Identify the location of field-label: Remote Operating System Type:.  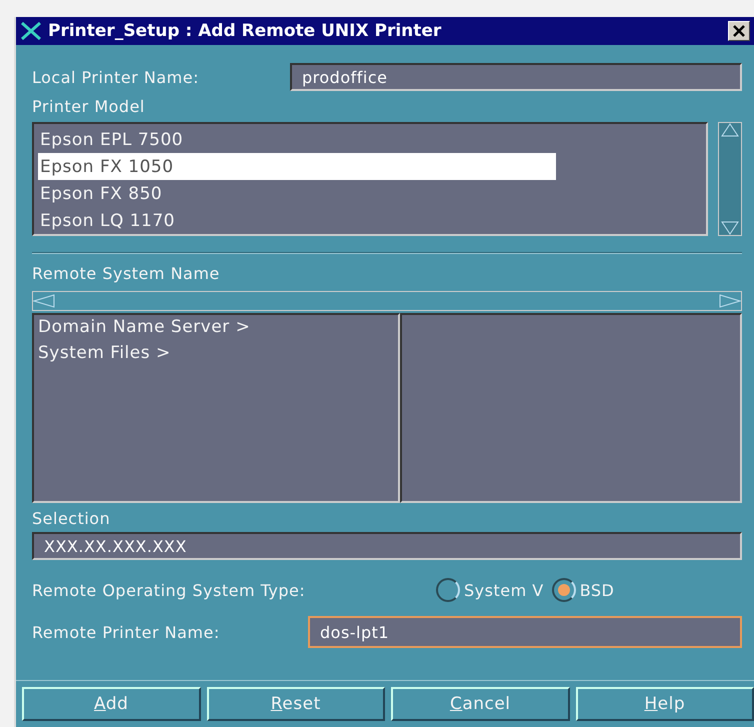
(169, 590).